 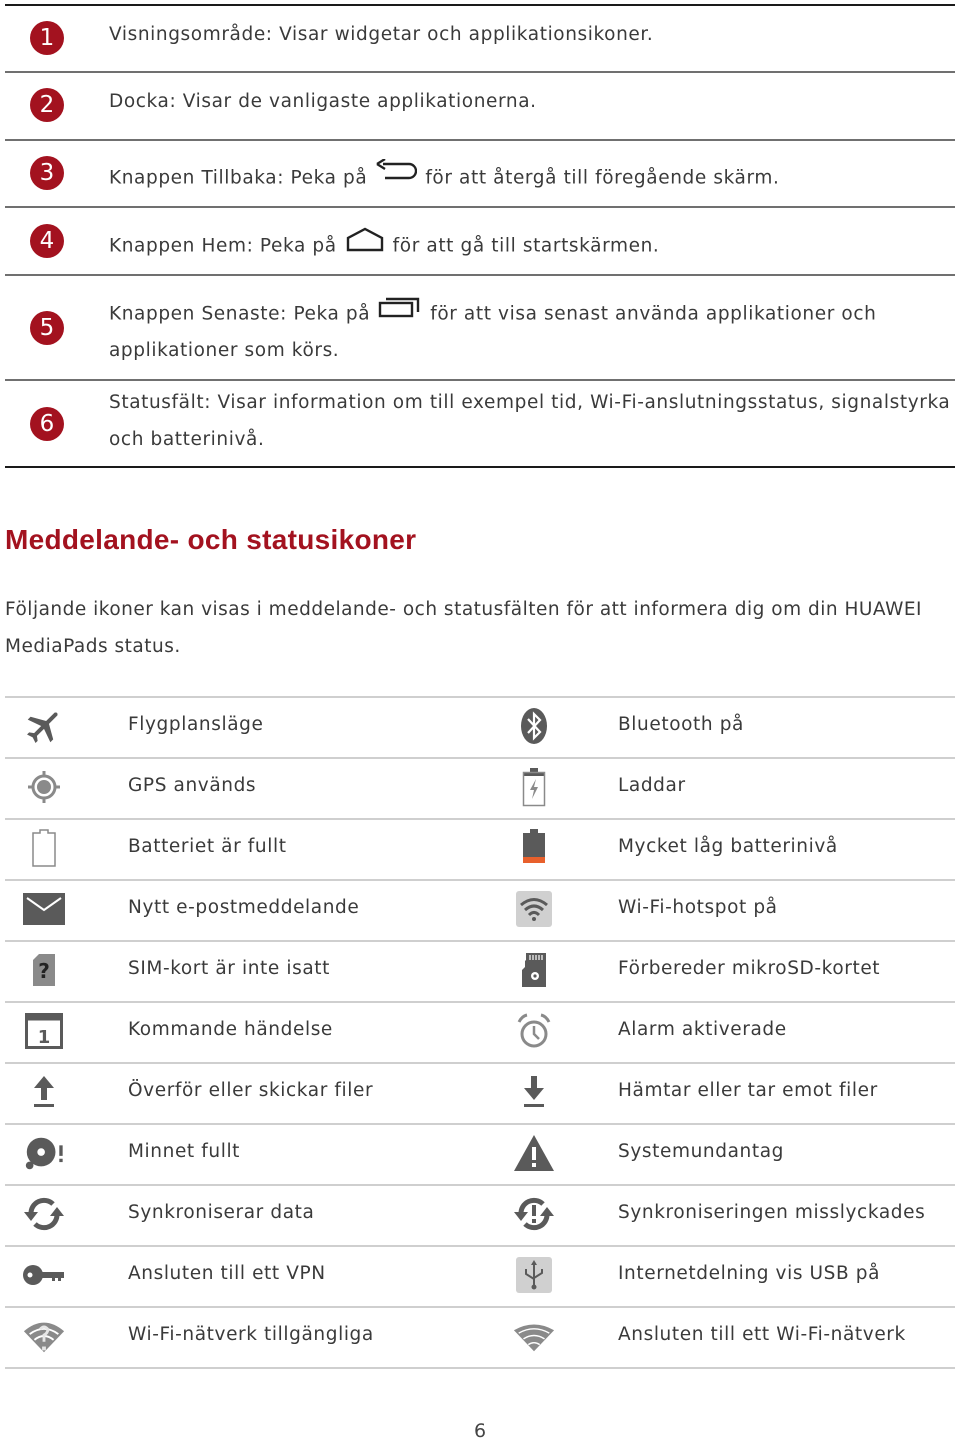 What do you see at coordinates (224, 350) in the screenshot?
I see `callout-text-line2: applikationer som körs.` at bounding box center [224, 350].